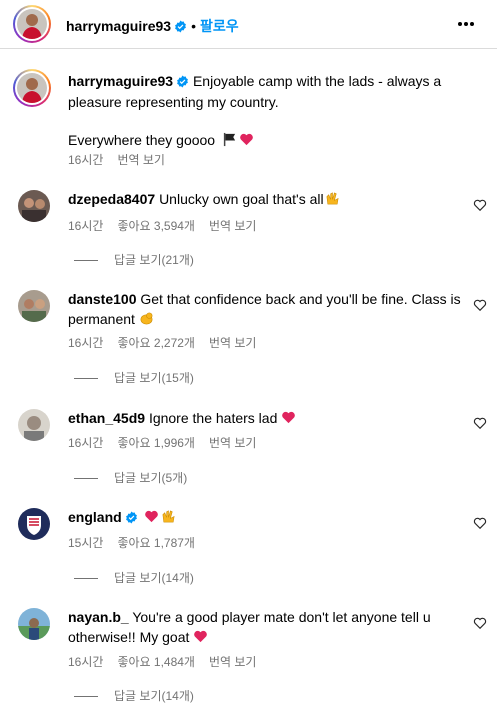 The image size is (497, 715). I want to click on comment-1-meta: 16시간 좋아요 3,594개 번역 보기, so click(169, 225).